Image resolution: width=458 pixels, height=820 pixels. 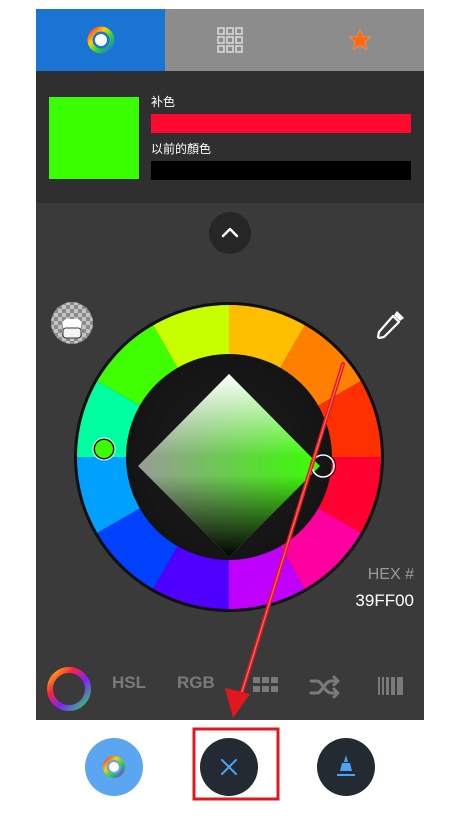 I want to click on chevron-up-icon, so click(x=230, y=232).